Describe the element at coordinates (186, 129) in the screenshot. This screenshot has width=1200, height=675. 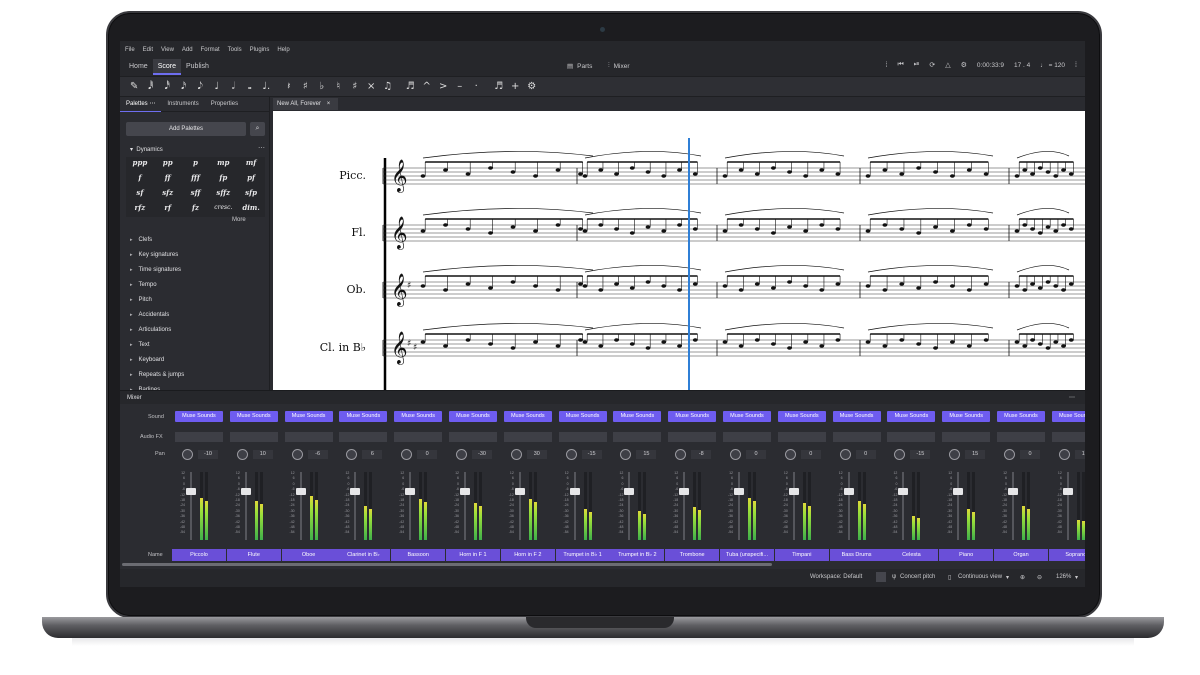
I see `add-palettes-button: Add Palettes` at that location.